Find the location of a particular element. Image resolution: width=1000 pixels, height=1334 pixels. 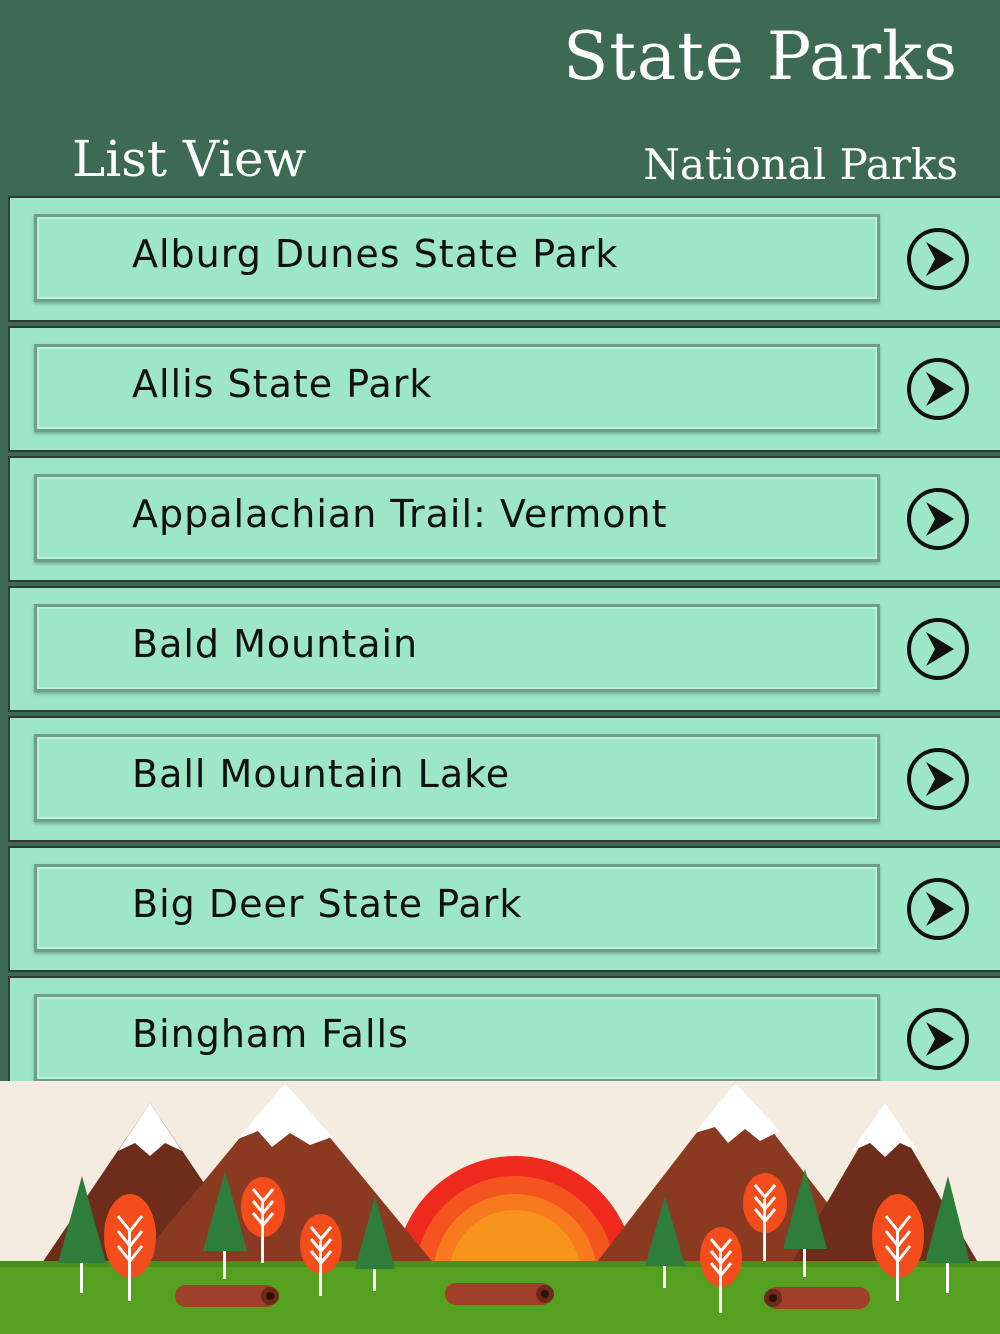

park-name: Big Deer State Park is located at coordinates (327, 904).